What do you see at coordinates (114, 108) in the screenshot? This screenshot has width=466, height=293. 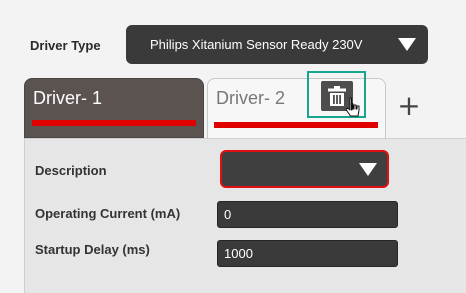 I see `tab-driver-1: Driver- 1` at bounding box center [114, 108].